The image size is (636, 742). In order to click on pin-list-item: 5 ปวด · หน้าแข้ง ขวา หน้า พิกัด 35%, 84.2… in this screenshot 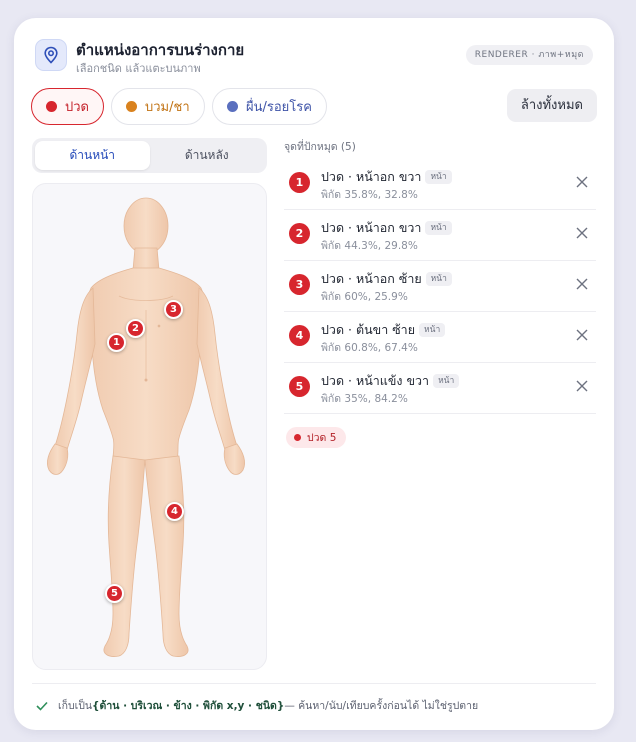, I will do `click(440, 388)`.